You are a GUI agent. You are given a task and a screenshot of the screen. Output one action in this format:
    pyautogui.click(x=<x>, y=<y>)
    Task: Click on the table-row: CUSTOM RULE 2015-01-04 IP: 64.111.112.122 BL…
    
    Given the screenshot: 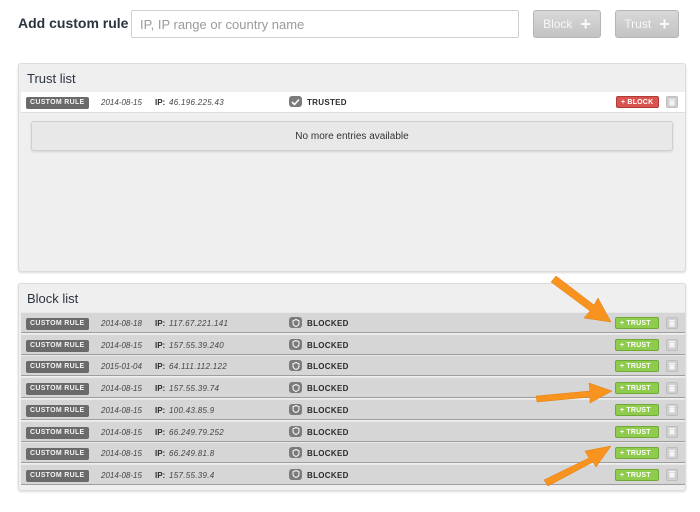 What is the action you would take?
    pyautogui.click(x=353, y=366)
    